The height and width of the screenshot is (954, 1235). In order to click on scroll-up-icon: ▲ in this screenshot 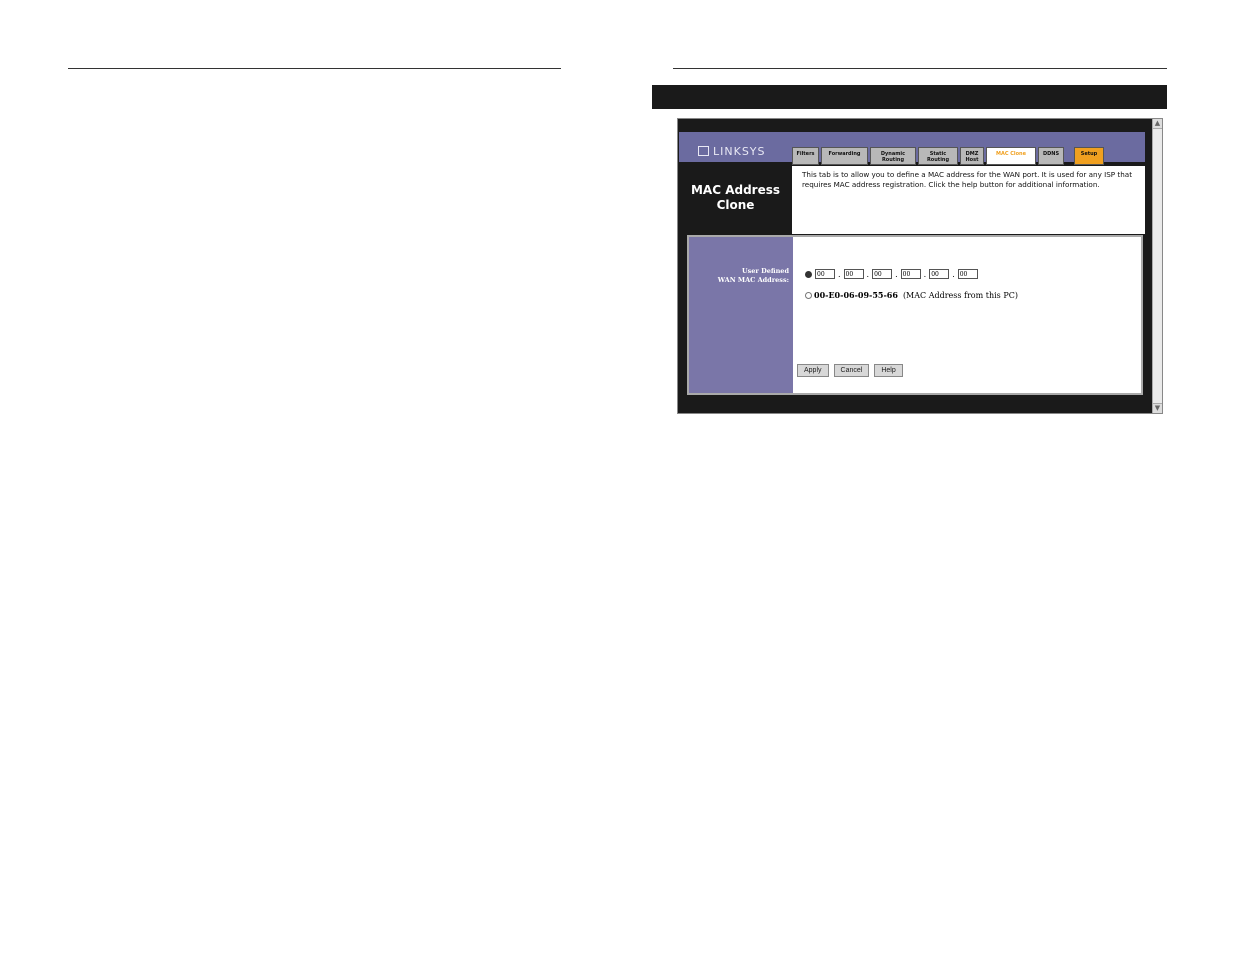, I will do `click(1157, 124)`.